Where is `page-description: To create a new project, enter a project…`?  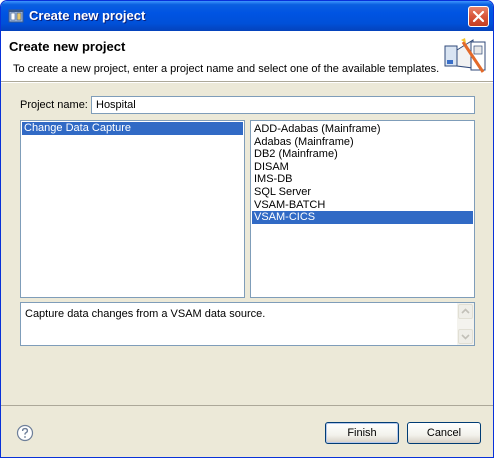
page-description: To create a new project, enter a project… is located at coordinates (226, 69).